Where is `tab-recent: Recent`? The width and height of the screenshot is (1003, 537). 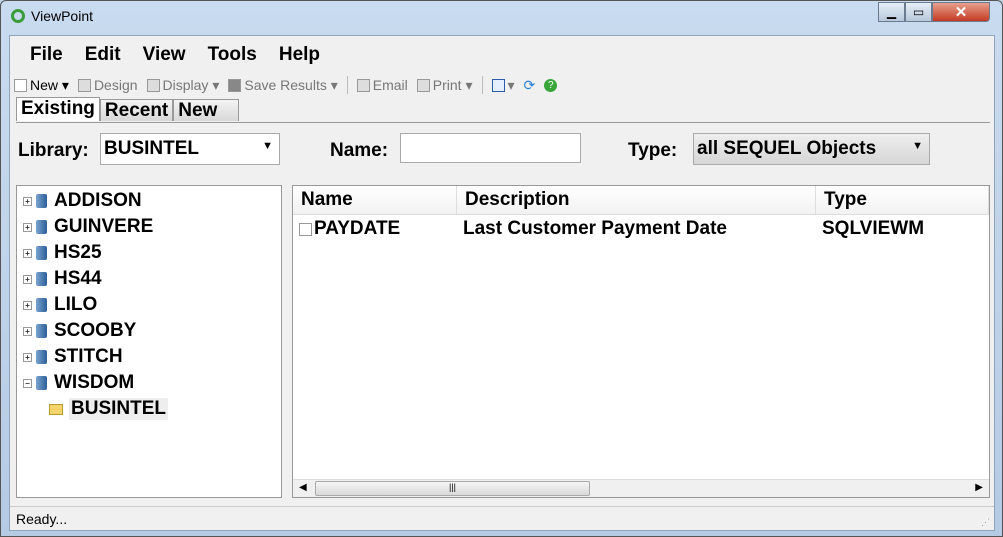 tab-recent: Recent is located at coordinates (136, 110).